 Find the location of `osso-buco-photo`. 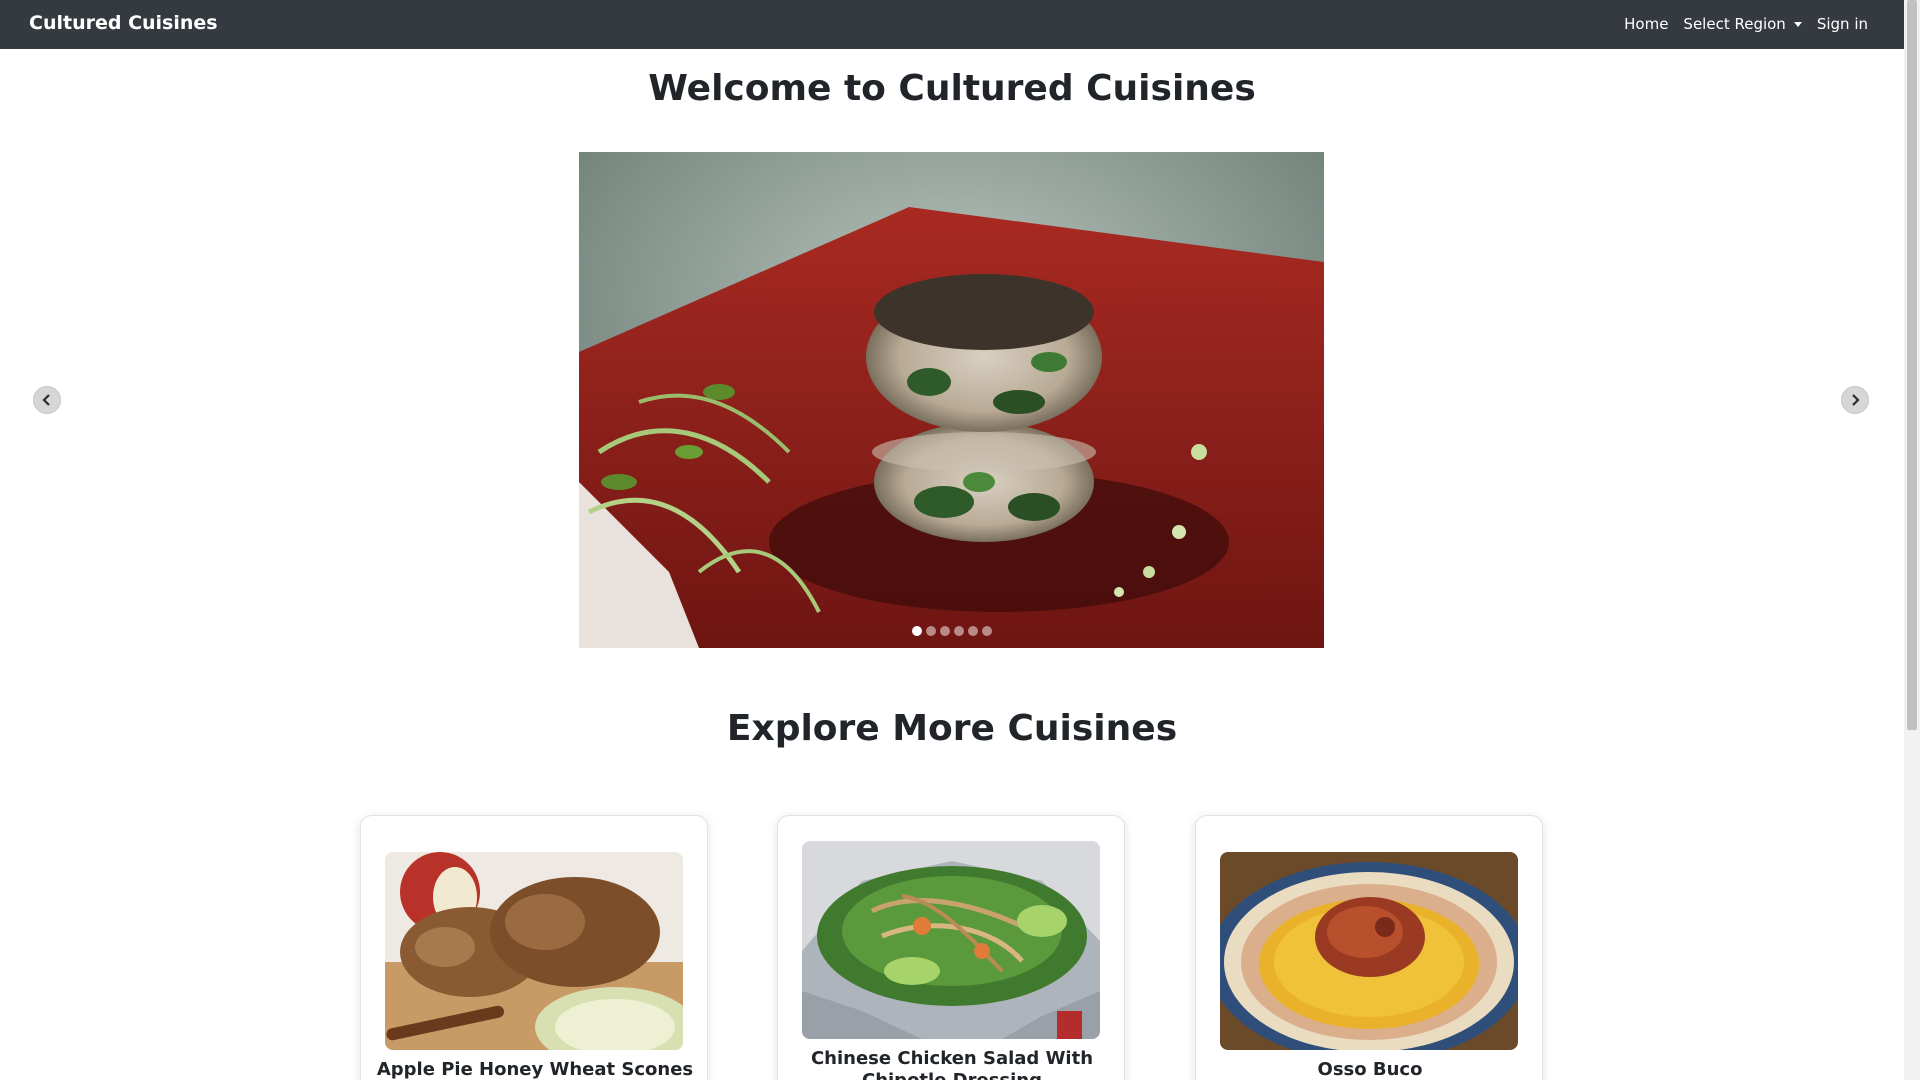

osso-buco-photo is located at coordinates (1369, 951).